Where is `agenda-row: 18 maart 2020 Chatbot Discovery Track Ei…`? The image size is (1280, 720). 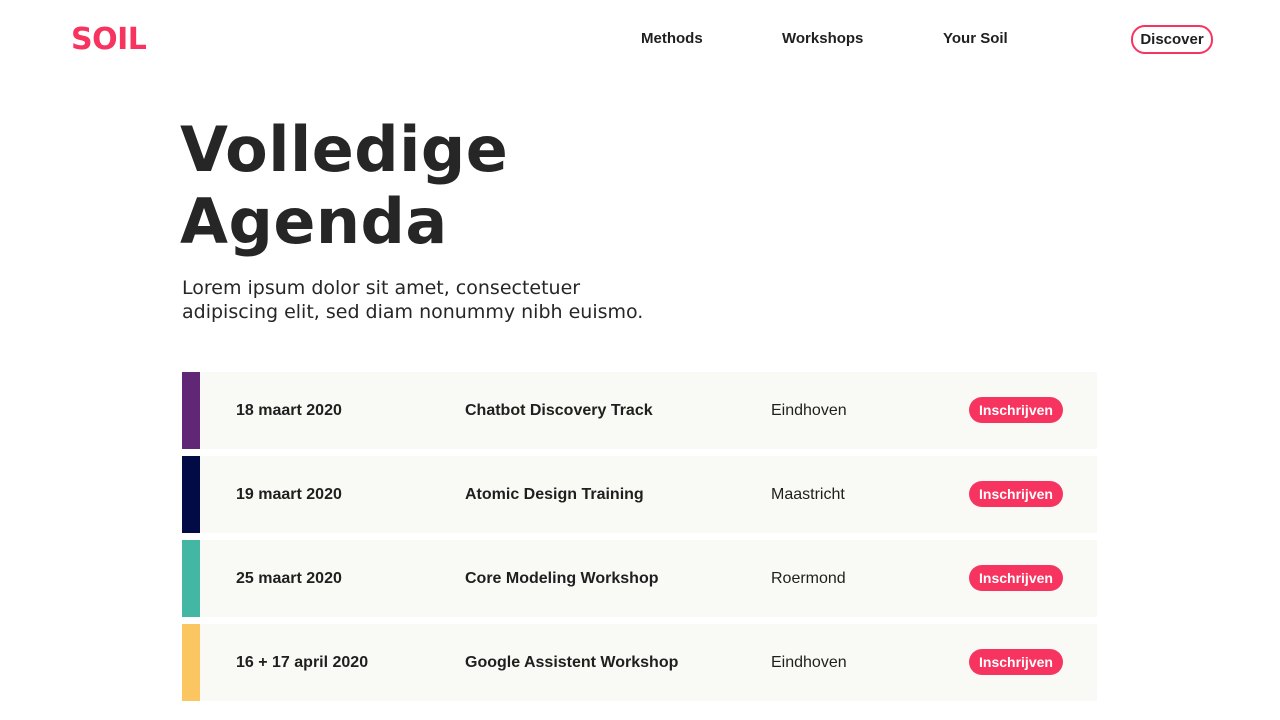
agenda-row: 18 maart 2020 Chatbot Discovery Track Ei… is located at coordinates (639, 410).